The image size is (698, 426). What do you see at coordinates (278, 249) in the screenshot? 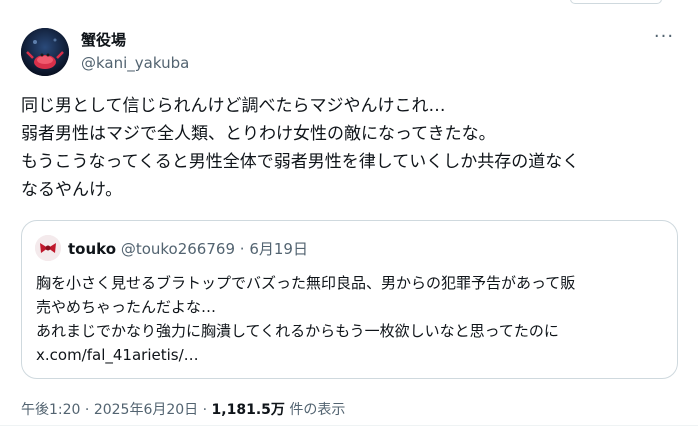
I see `quote-date: 6月19日` at bounding box center [278, 249].